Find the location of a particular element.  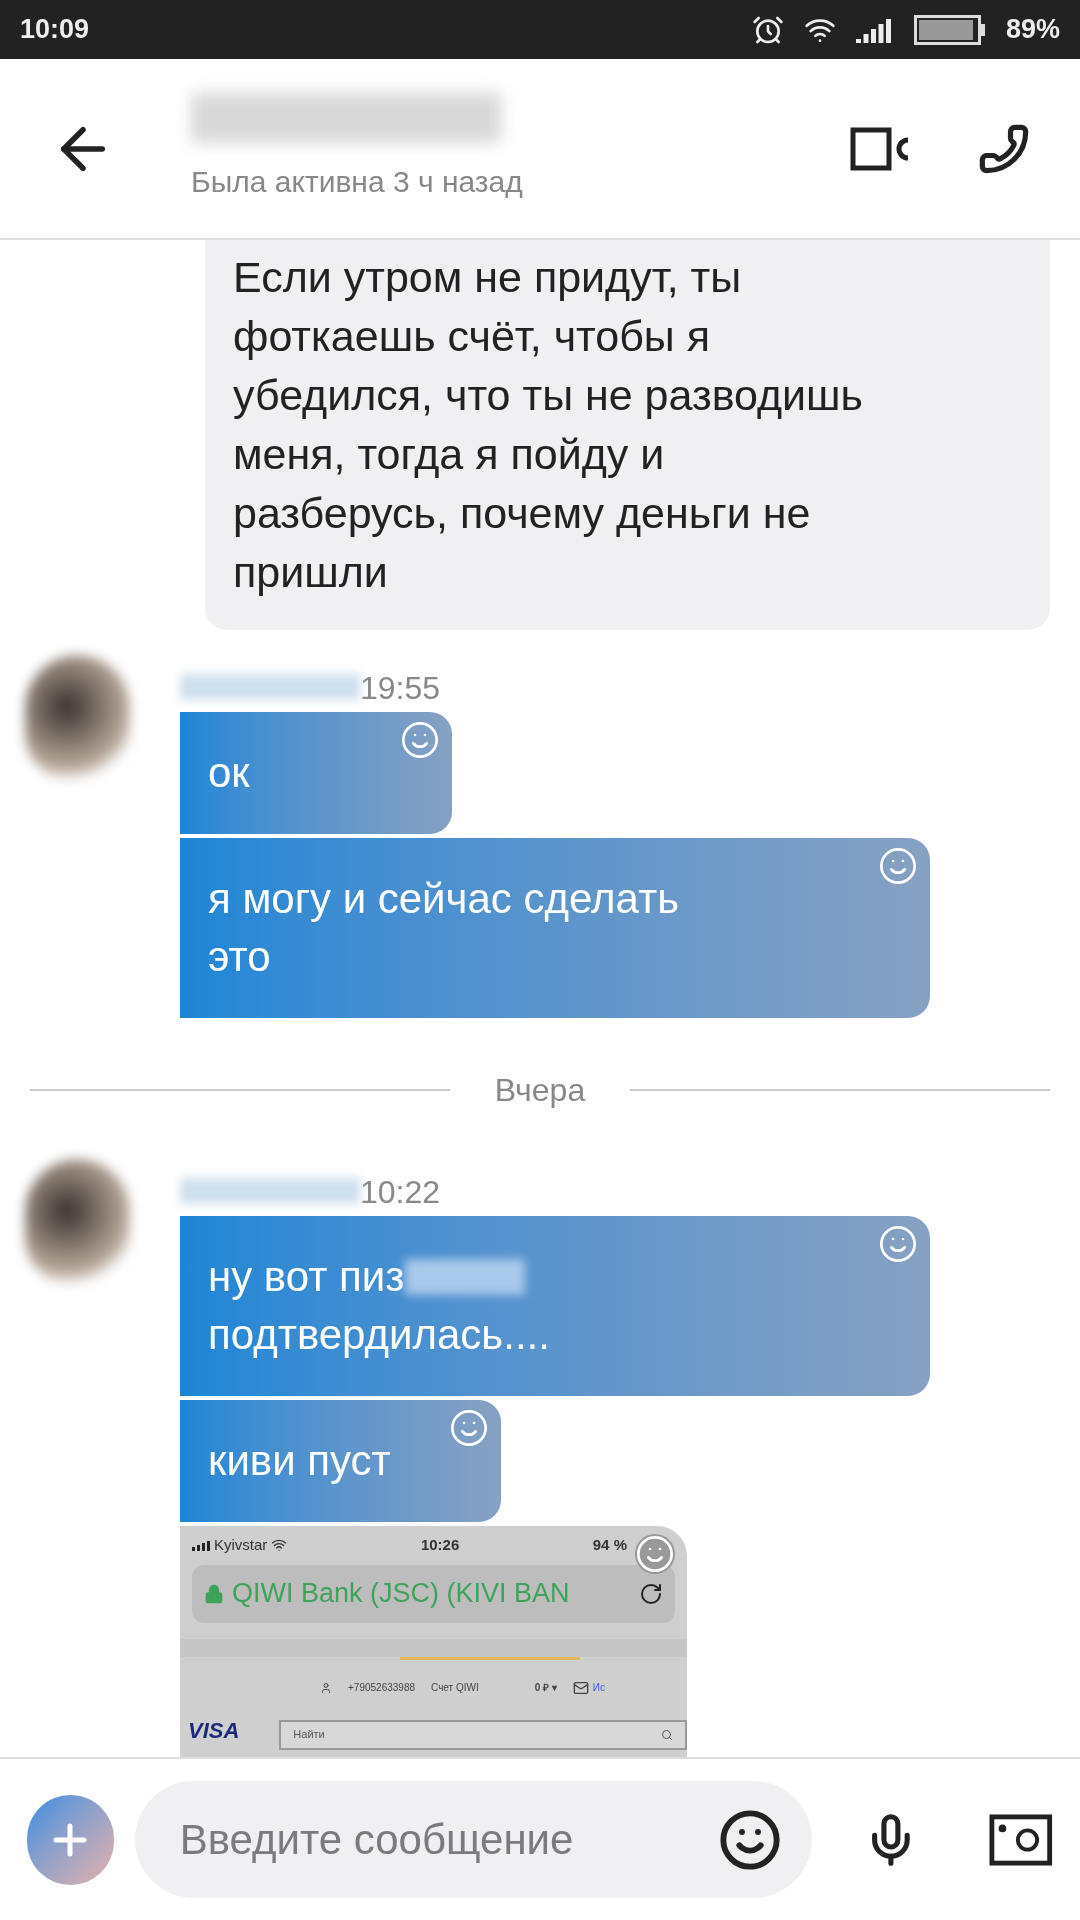

message-text: убедился, что ты не разводишь is located at coordinates (548, 395).